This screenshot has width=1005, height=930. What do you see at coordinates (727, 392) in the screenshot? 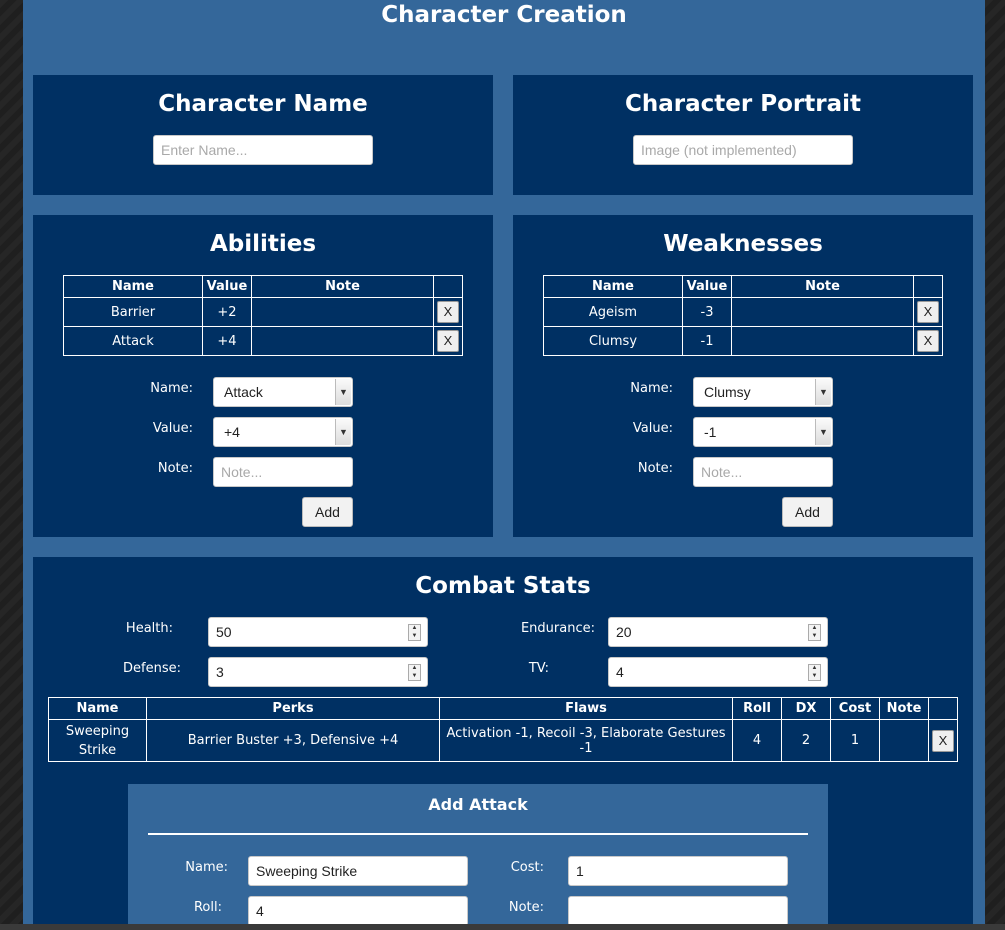
I see `weakness-name-selected: Clumsy` at bounding box center [727, 392].